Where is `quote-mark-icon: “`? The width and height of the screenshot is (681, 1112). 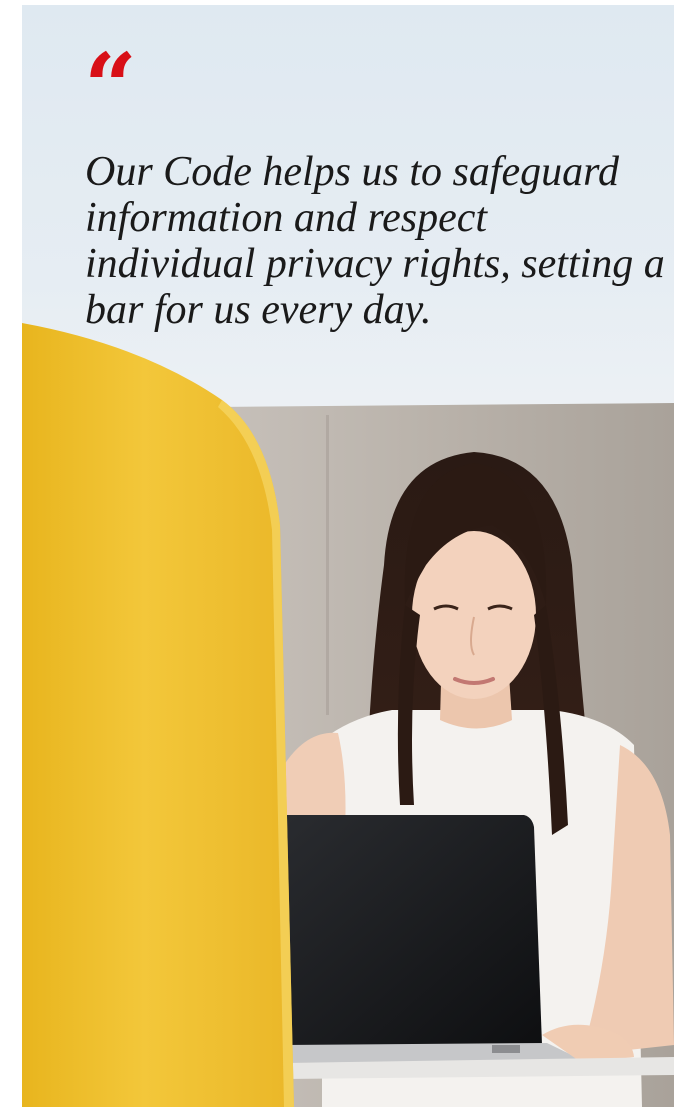 quote-mark-icon: “ is located at coordinates (110, 87).